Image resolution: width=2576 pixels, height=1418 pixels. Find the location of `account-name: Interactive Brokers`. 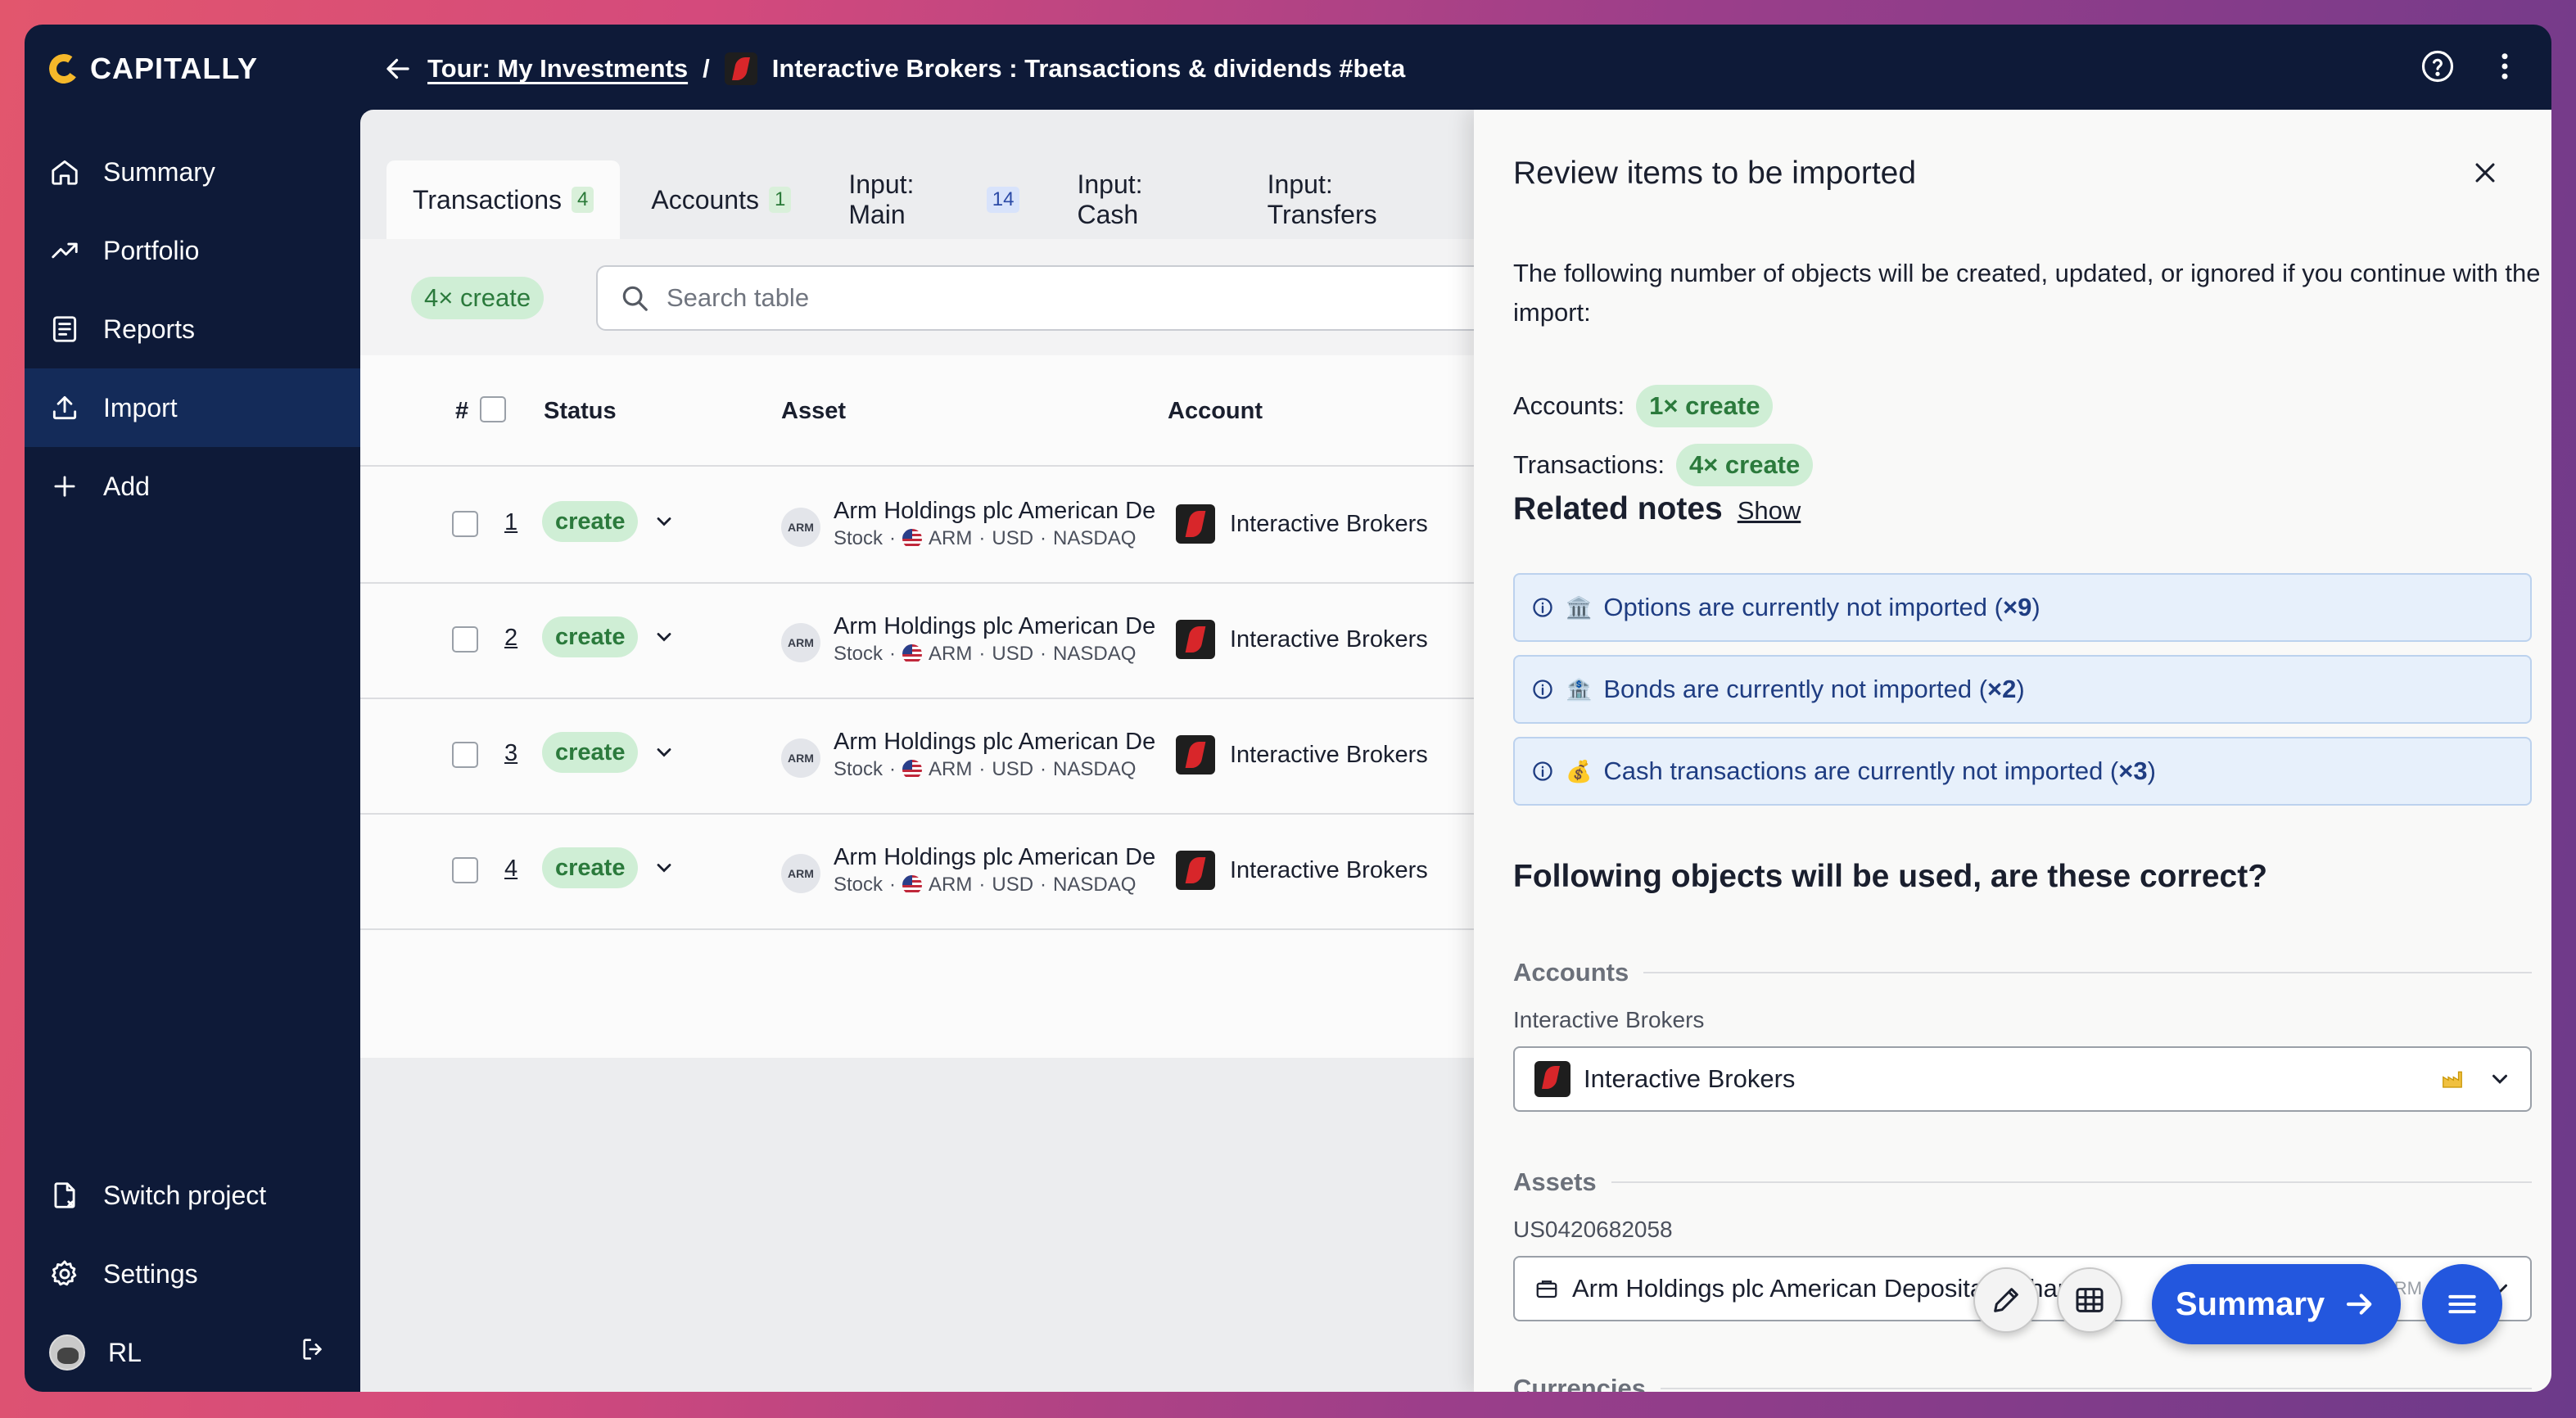

account-name: Interactive Brokers is located at coordinates (1329, 755).